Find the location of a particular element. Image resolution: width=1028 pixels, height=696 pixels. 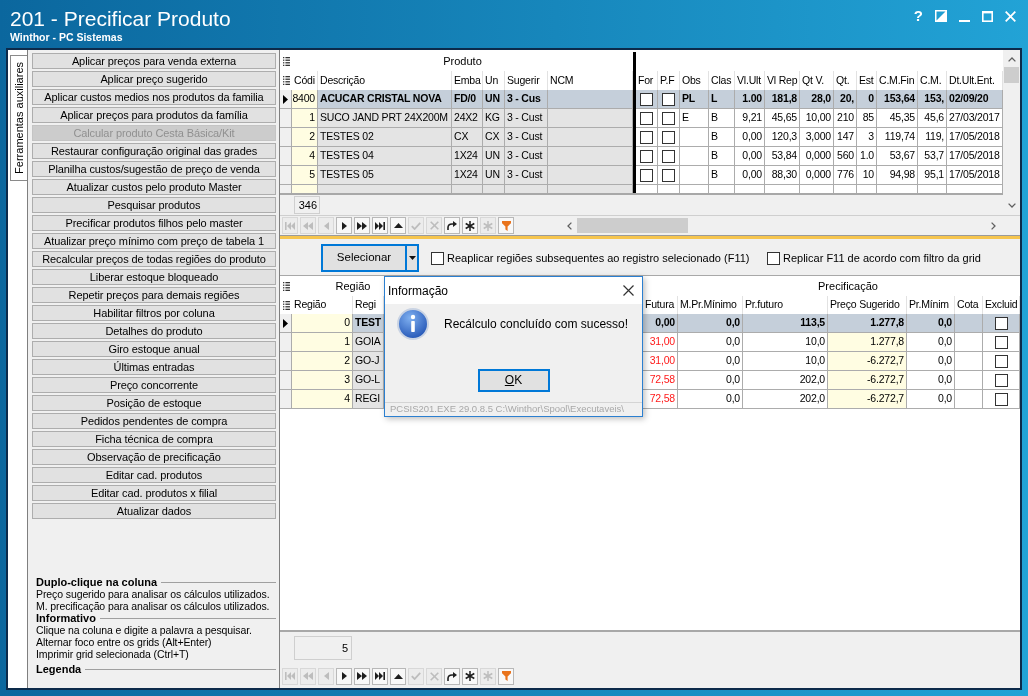

action-button: Últimas entradas is located at coordinates (154, 367).